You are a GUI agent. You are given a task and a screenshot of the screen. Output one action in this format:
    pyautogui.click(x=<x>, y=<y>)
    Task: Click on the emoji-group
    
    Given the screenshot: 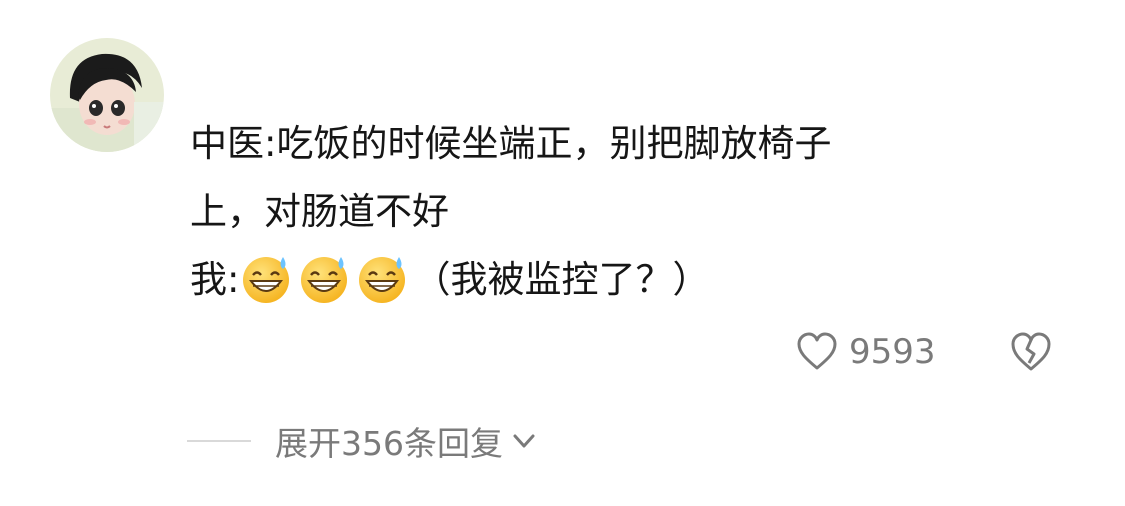 What is the action you would take?
    pyautogui.click(x=326, y=277)
    